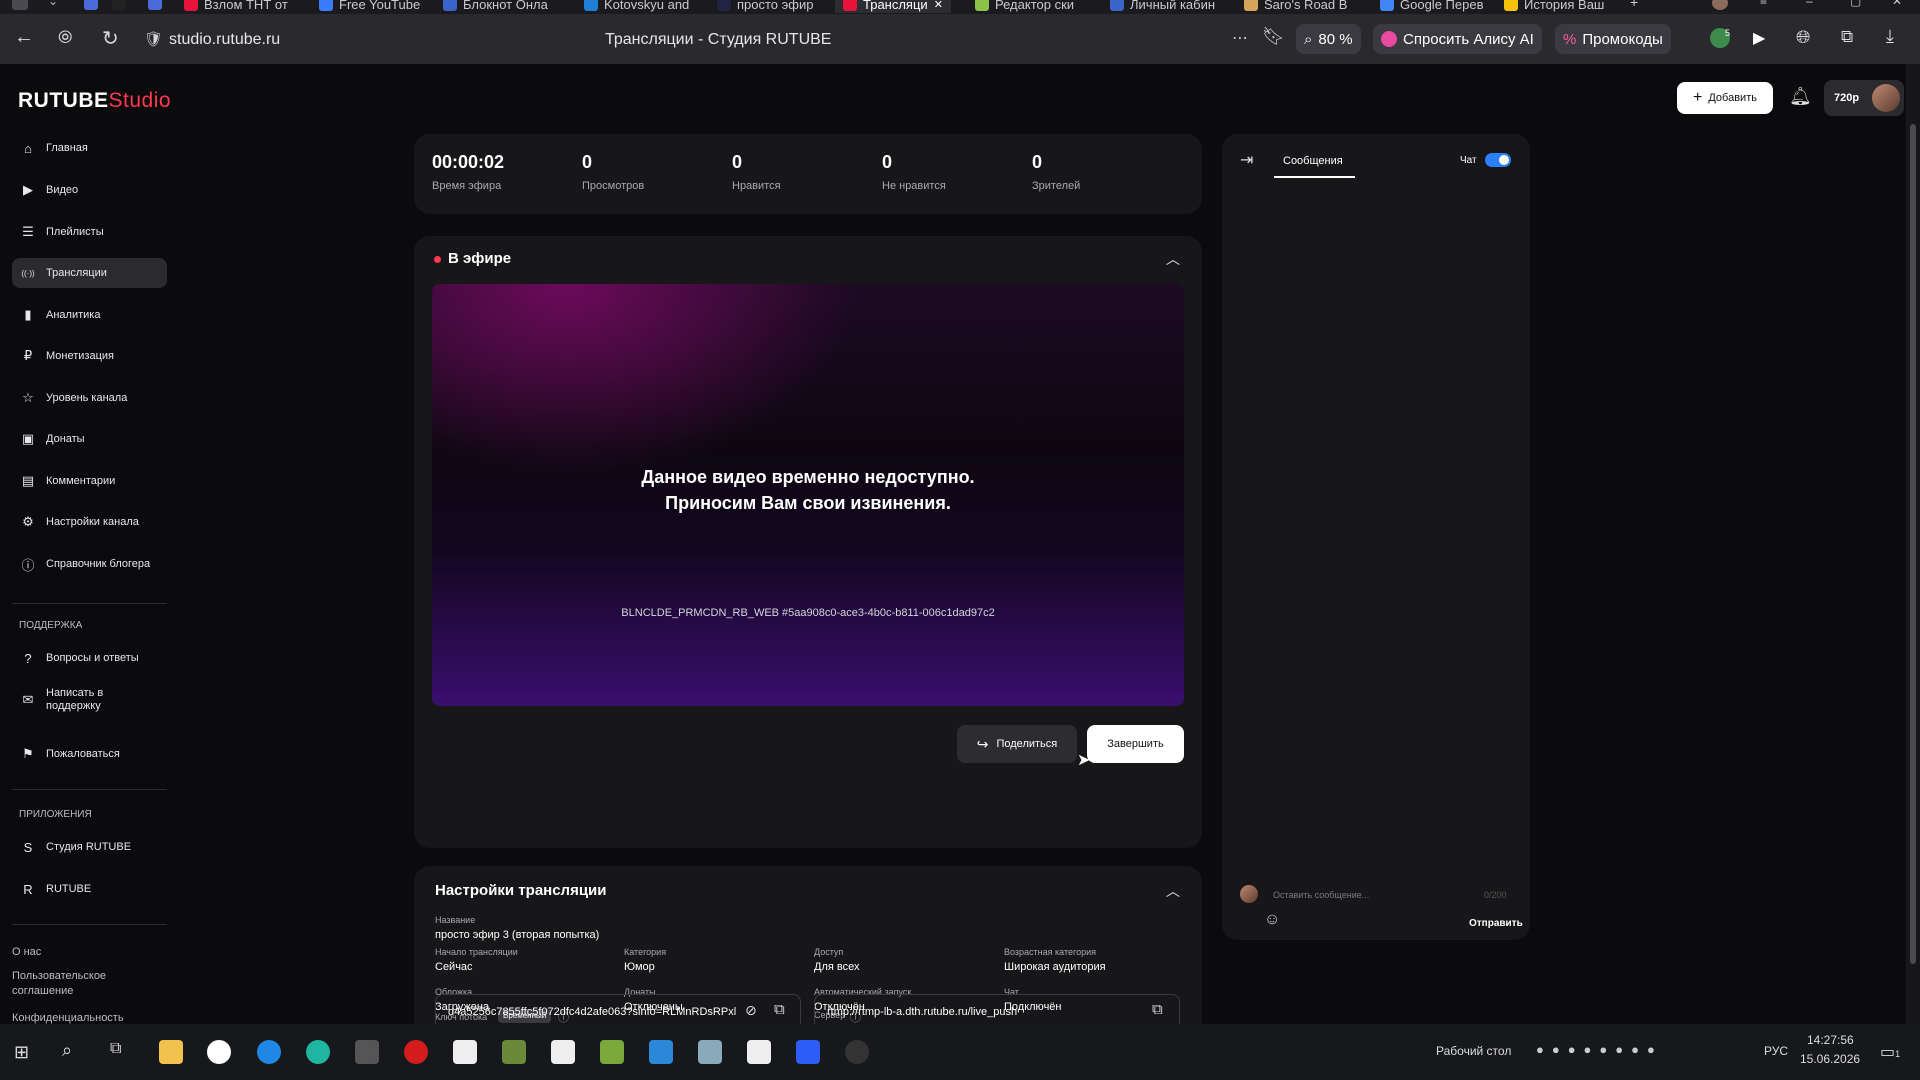  What do you see at coordinates (89, 232) in the screenshot?
I see `sidebar-item: ☰ Плейлисты` at bounding box center [89, 232].